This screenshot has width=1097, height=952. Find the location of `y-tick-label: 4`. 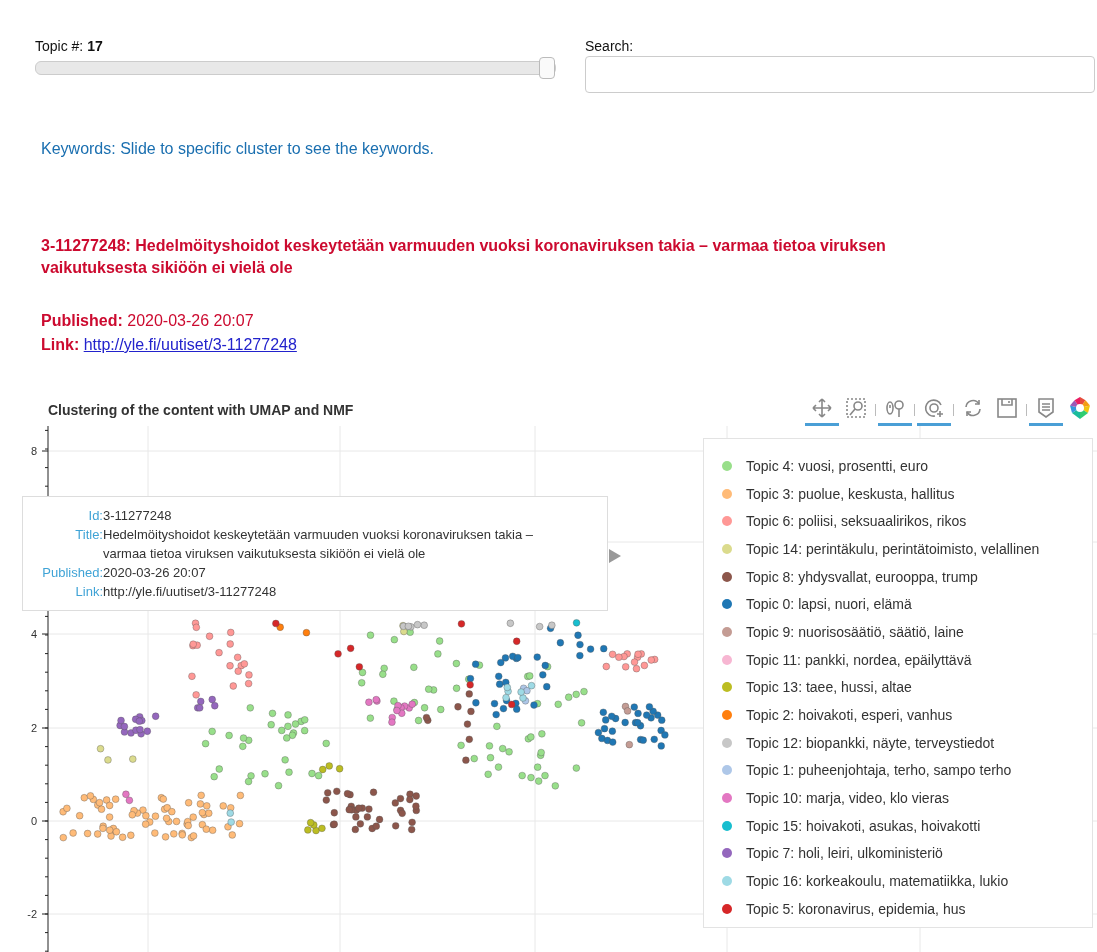

y-tick-label: 4 is located at coordinates (33, 634).